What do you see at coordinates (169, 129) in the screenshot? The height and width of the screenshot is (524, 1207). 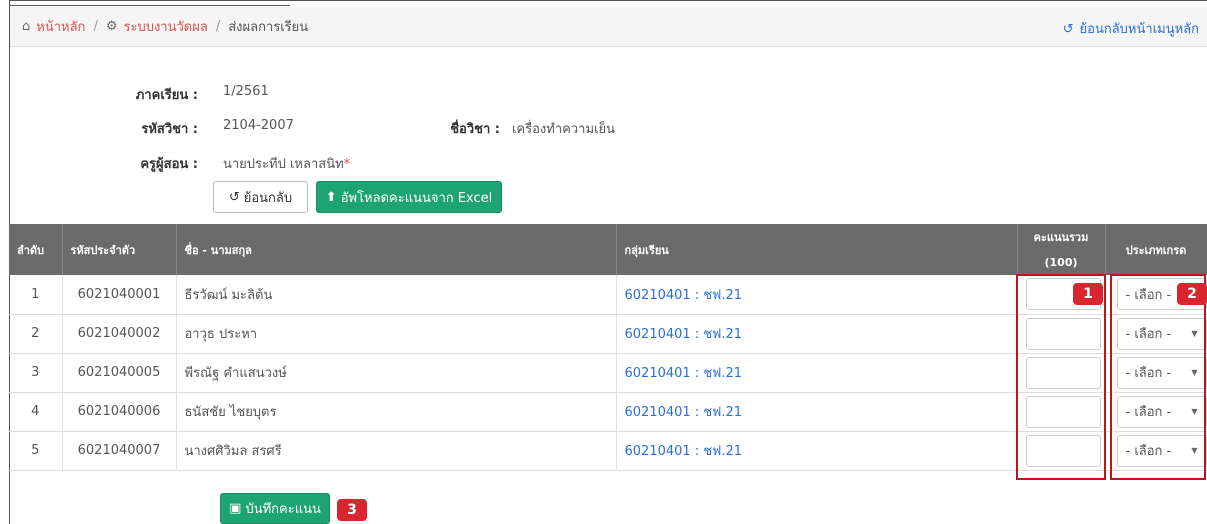 I see `course-code-label: รหัสวิชา :` at bounding box center [169, 129].